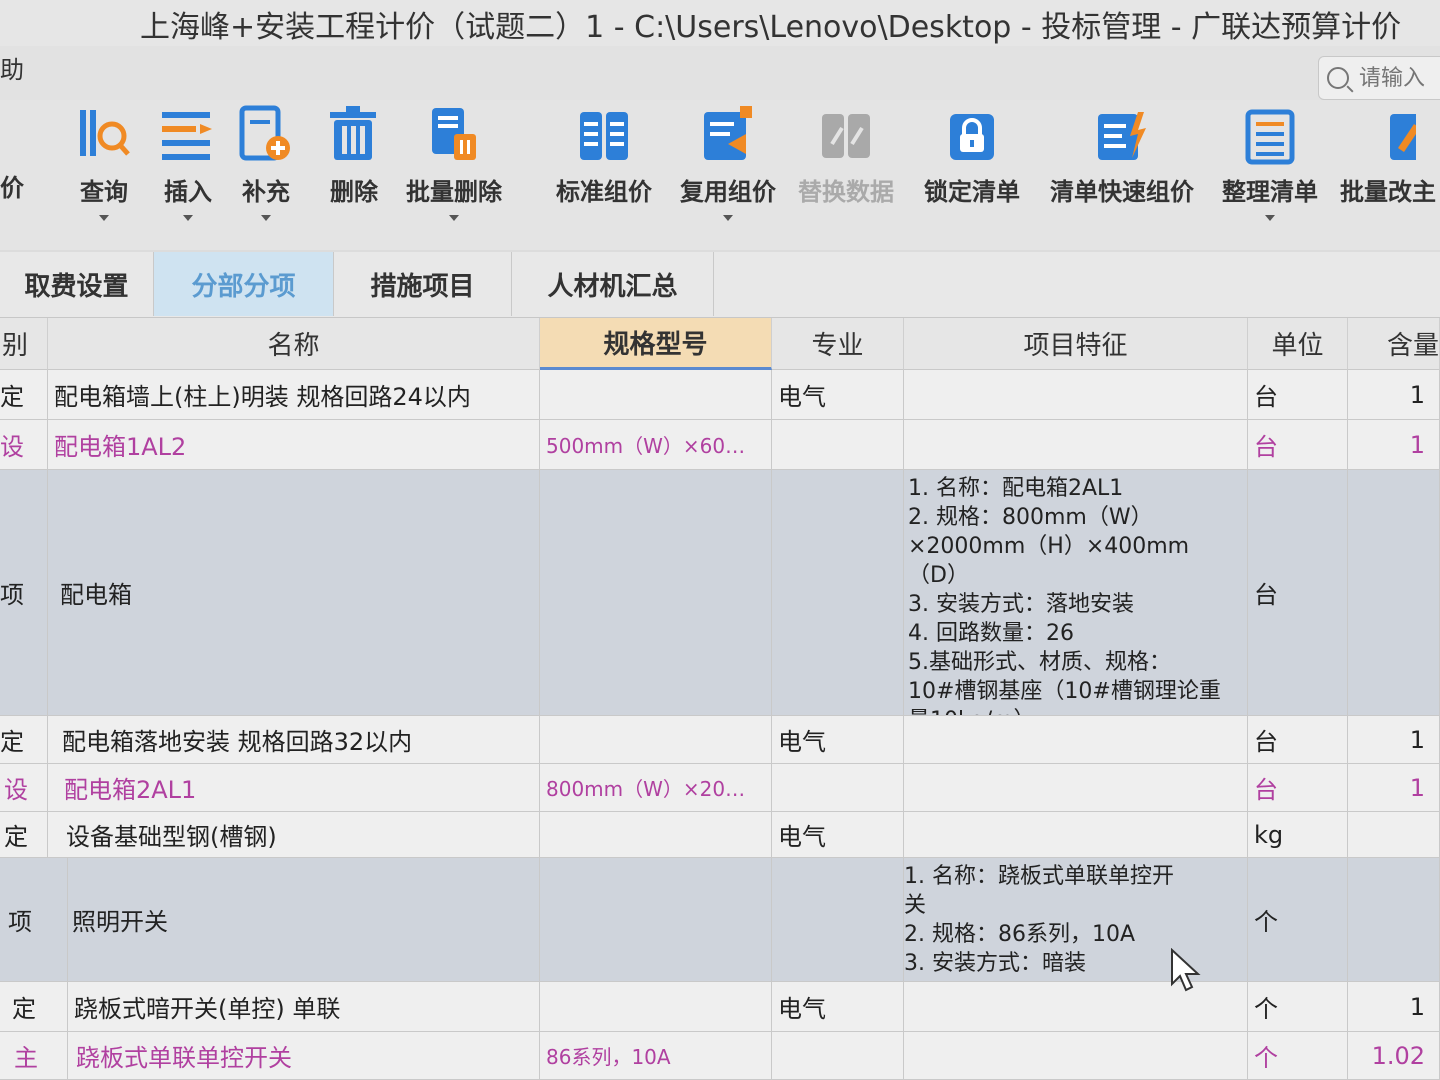 The width and height of the screenshot is (1440, 1080). What do you see at coordinates (656, 344) in the screenshot?
I see `col-header-spec: 规格型号` at bounding box center [656, 344].